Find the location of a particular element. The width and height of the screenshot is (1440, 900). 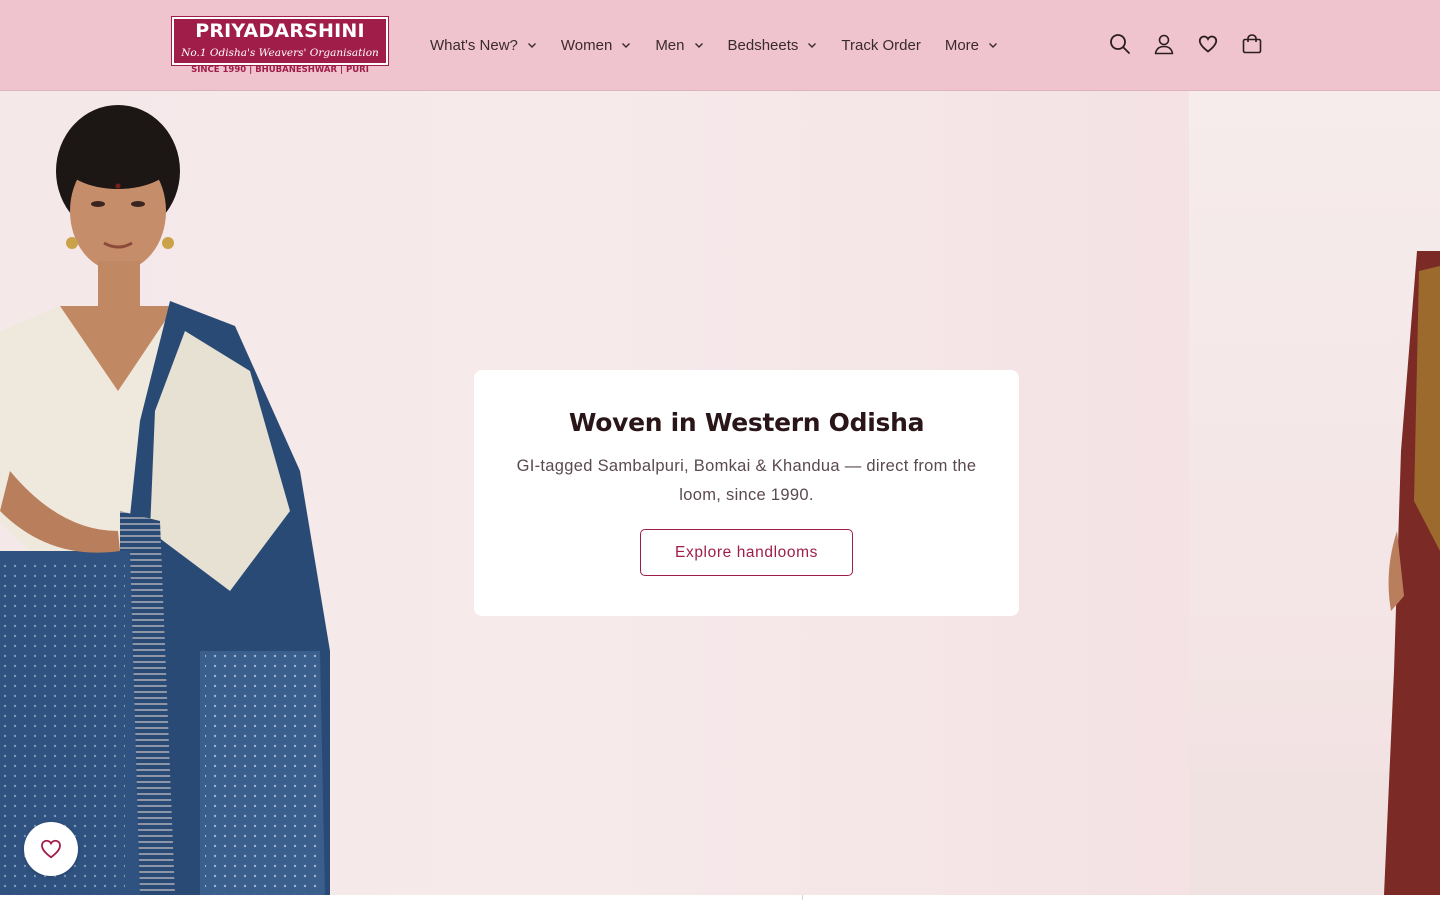

nav-item-more: More is located at coordinates (971, 45).